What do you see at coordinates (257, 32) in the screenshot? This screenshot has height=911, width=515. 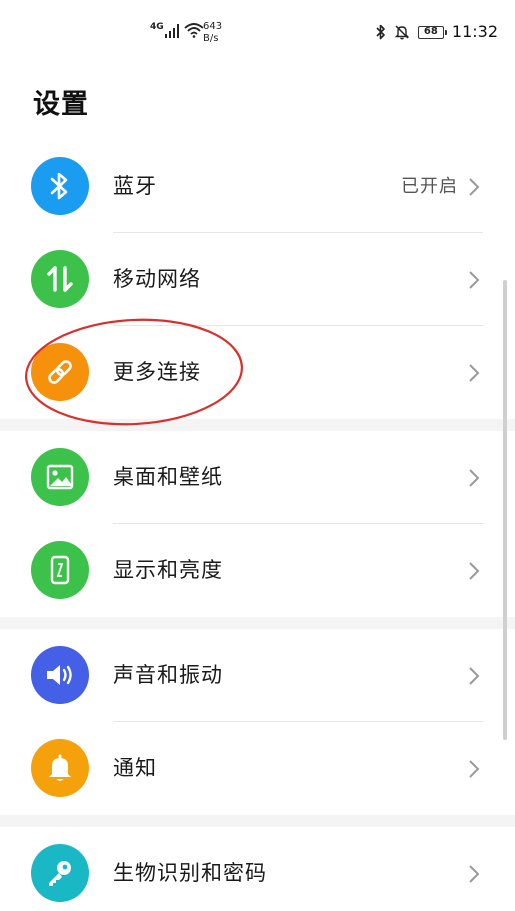 I see `status-bar: 4G 643 B/s 68 11:32` at bounding box center [257, 32].